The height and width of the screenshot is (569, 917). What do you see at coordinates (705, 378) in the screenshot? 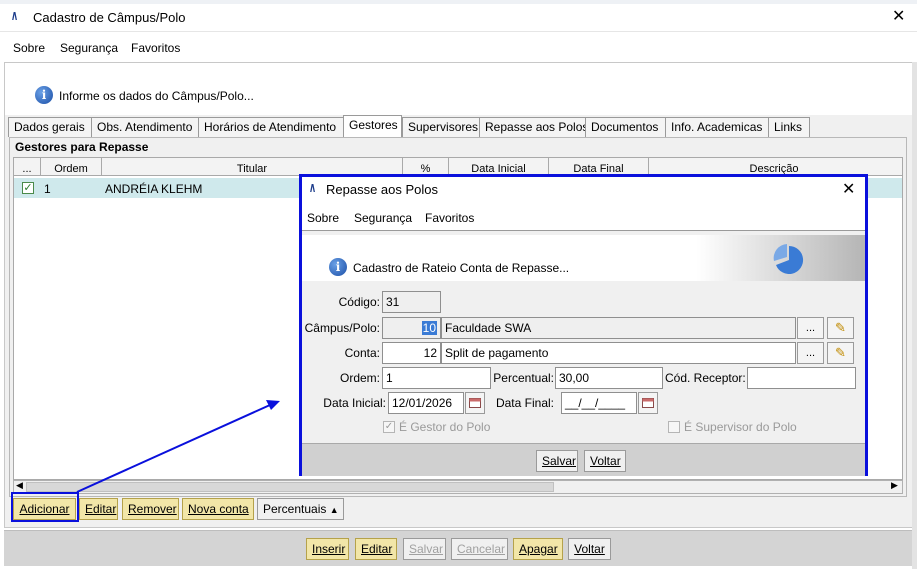
I see `cod-receptor-label: Cód. Receptor:` at bounding box center [705, 378].